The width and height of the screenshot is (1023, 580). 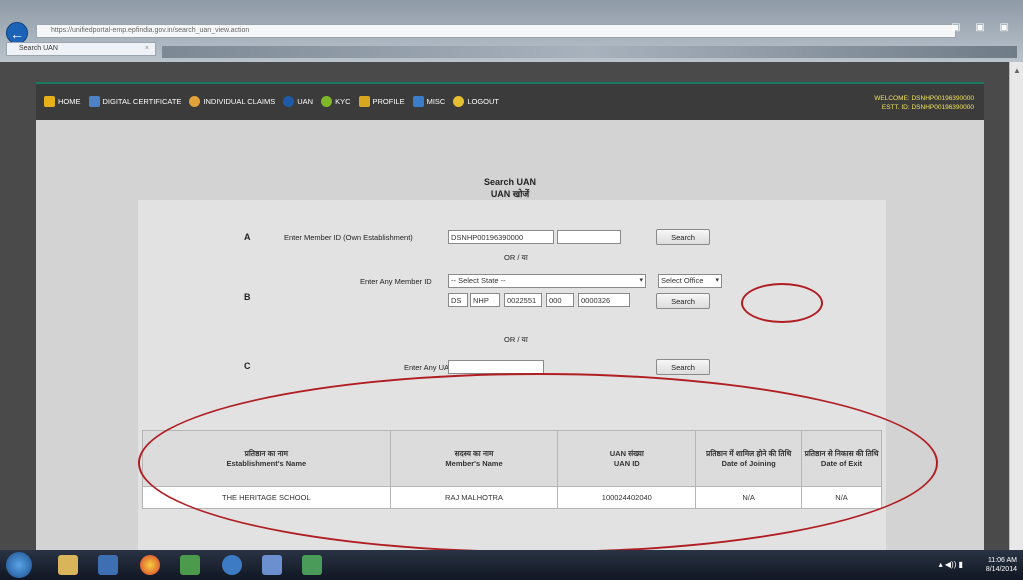 I want to click on logout-icon, so click(x=459, y=101).